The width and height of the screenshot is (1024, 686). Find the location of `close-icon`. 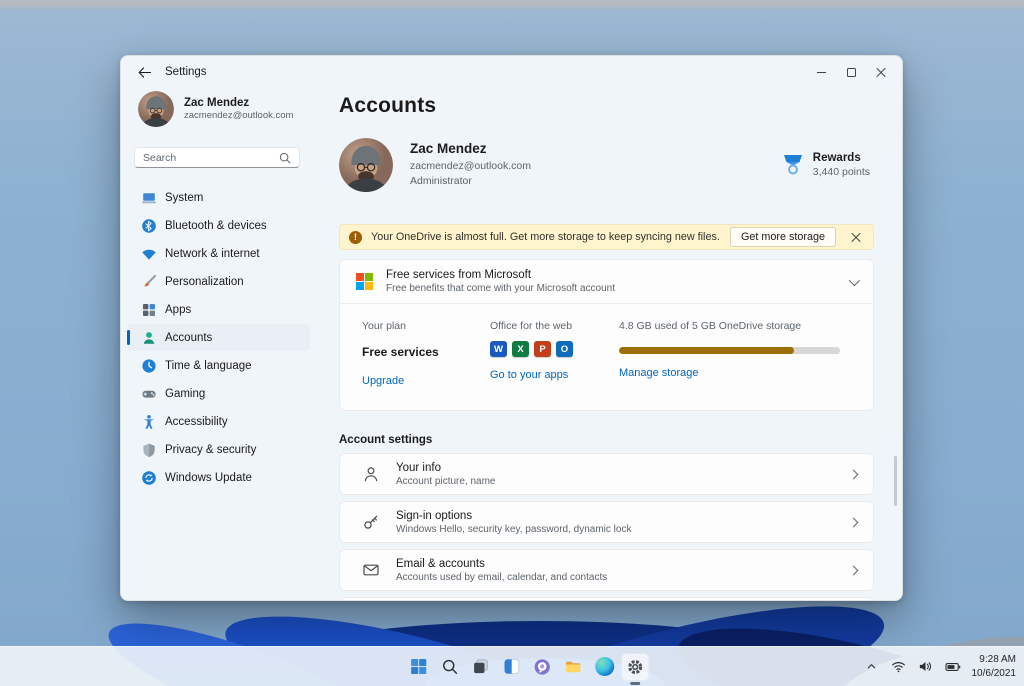

close-icon is located at coordinates (881, 72).